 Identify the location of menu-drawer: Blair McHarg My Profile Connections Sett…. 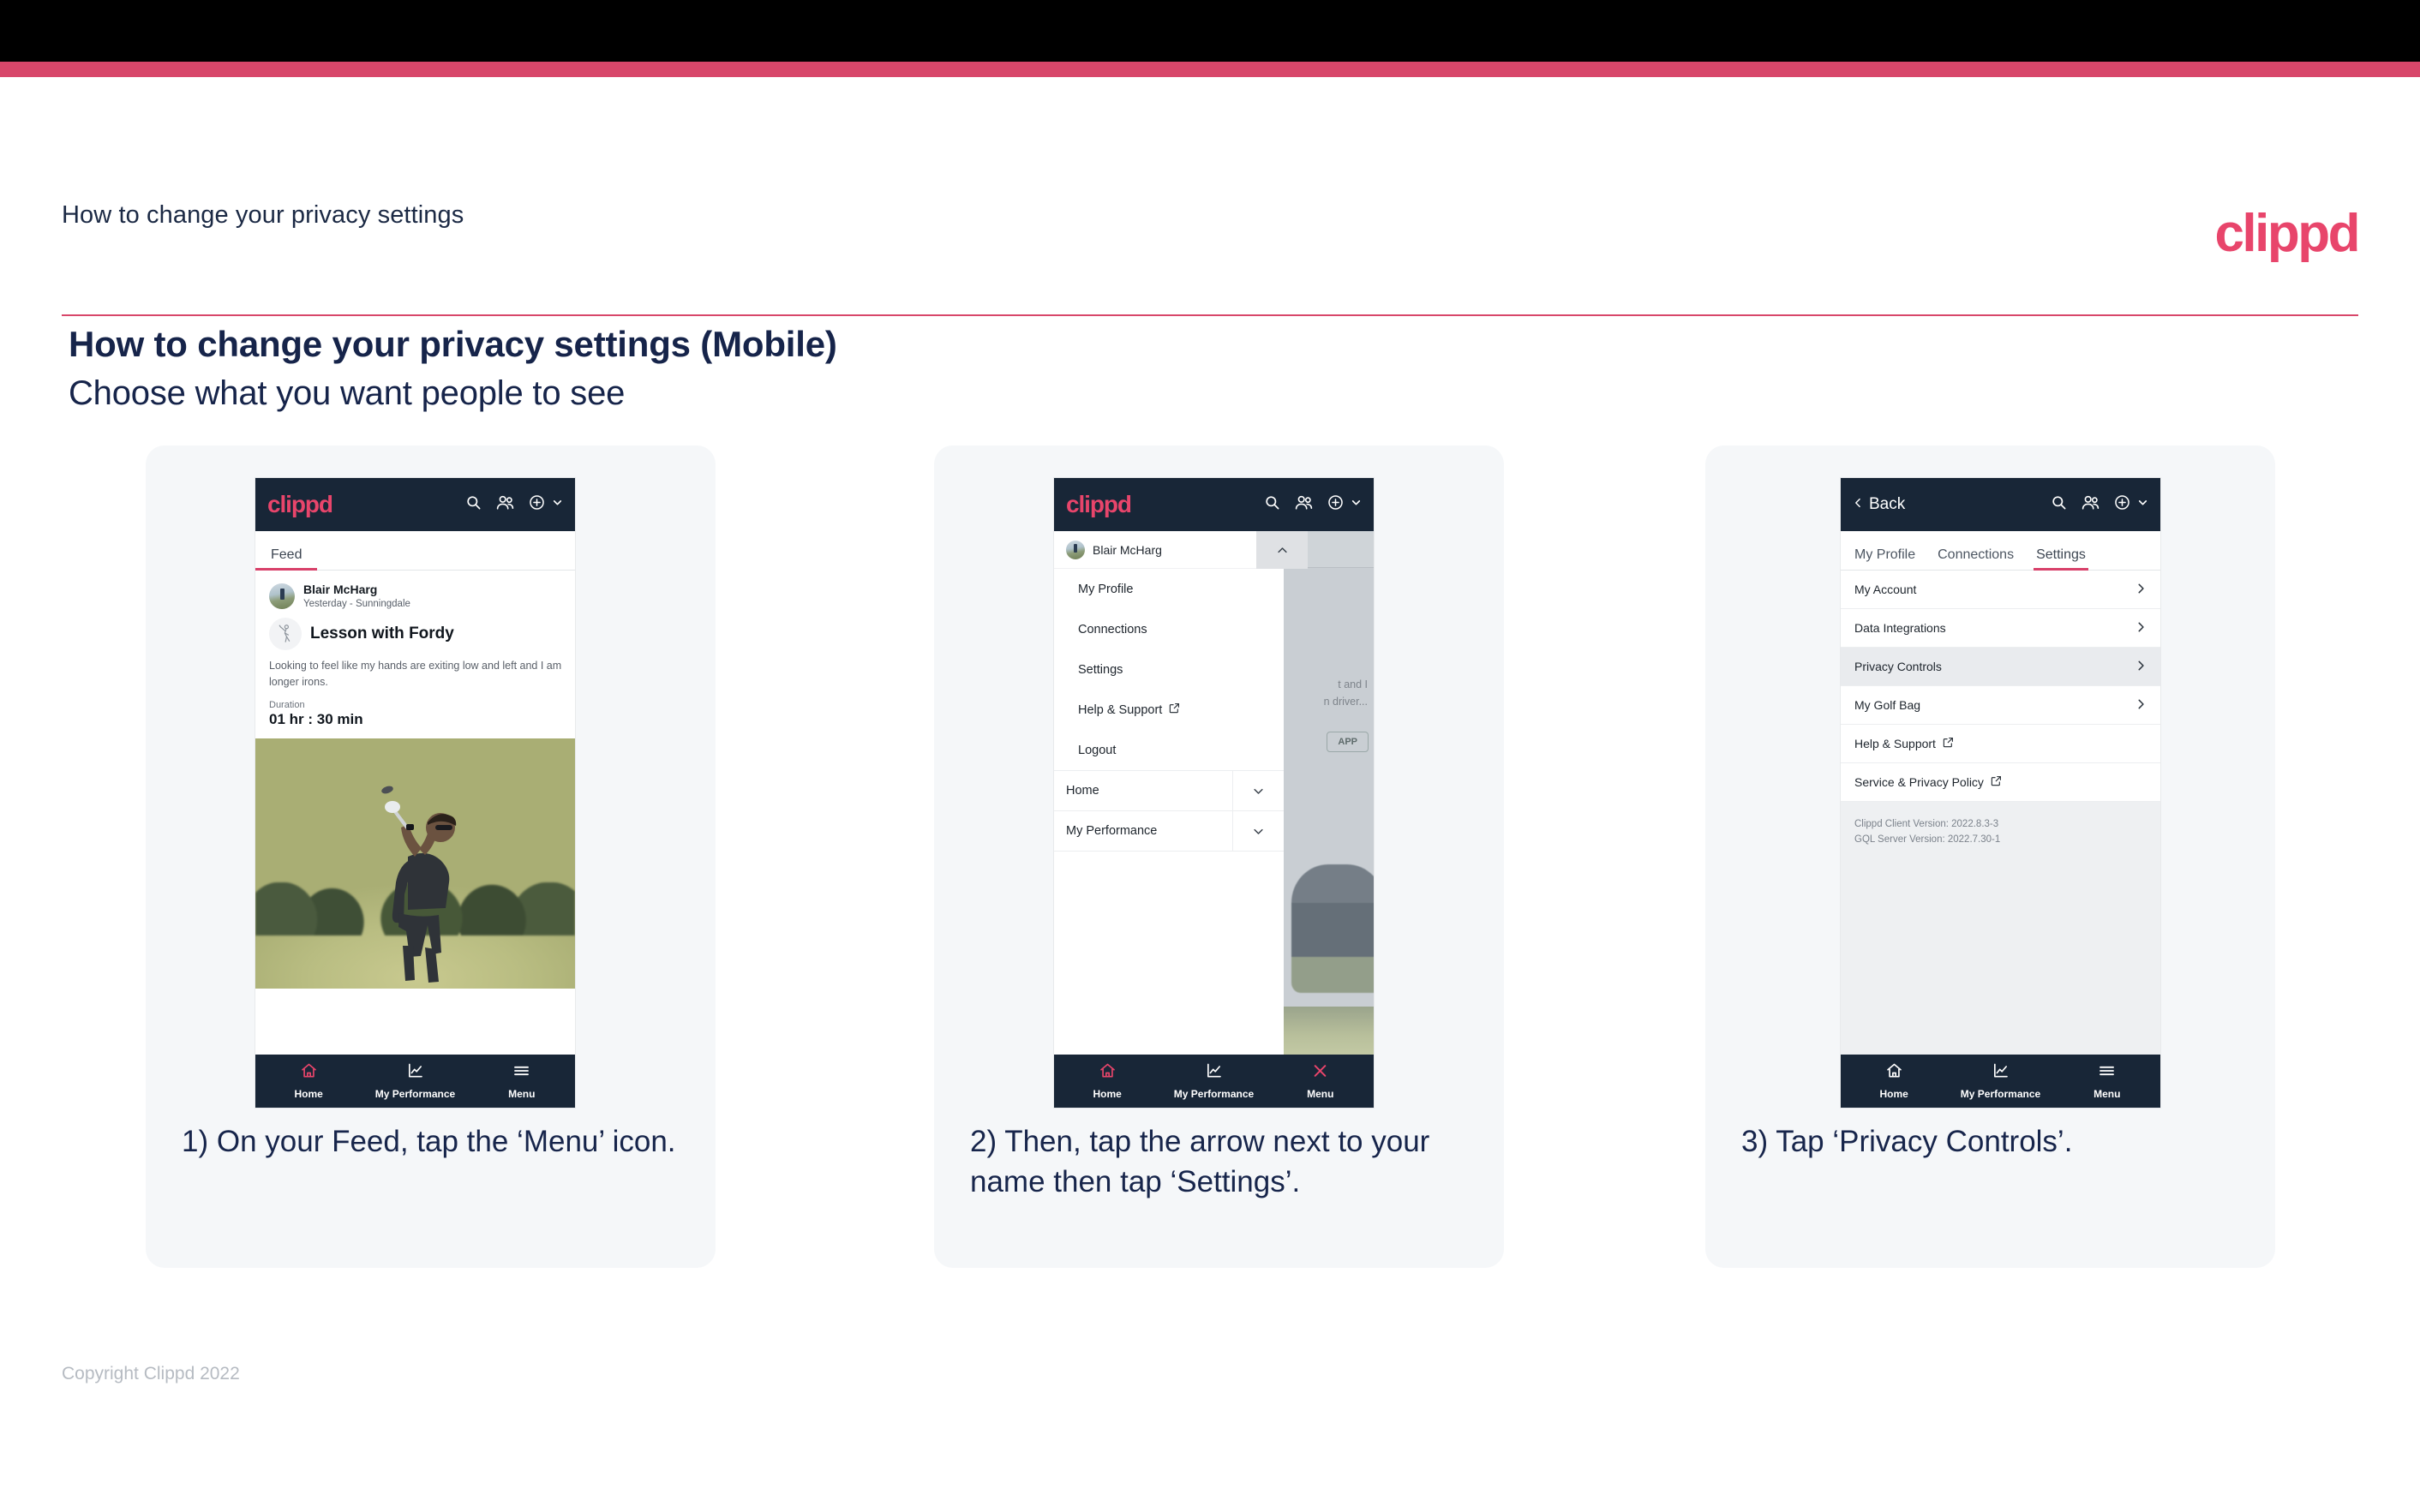
(1169, 793).